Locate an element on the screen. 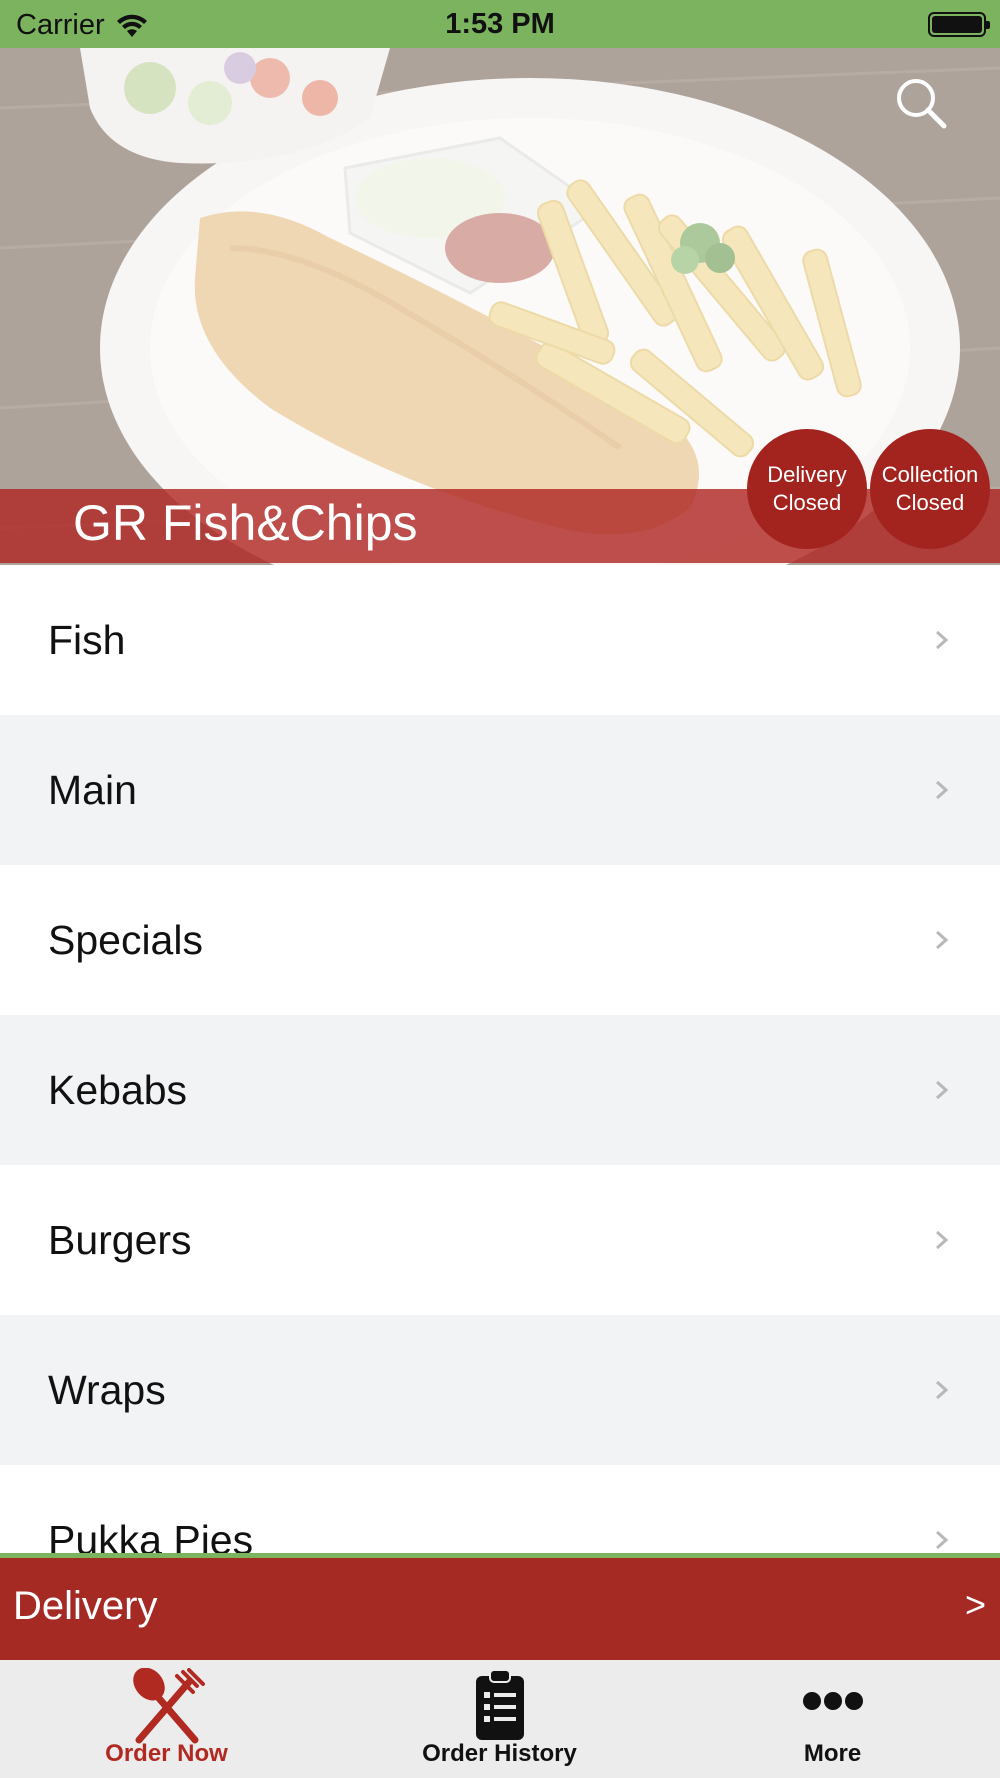 The height and width of the screenshot is (1778, 1000). menu-item-wraps: Wraps is located at coordinates (500, 1390).